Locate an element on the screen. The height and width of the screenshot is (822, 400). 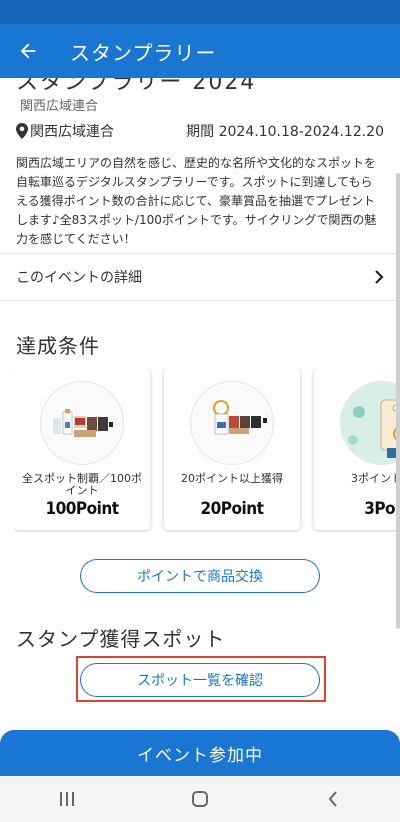
achievement-card-label: 20ポイント以上獲得 is located at coordinates (232, 478).